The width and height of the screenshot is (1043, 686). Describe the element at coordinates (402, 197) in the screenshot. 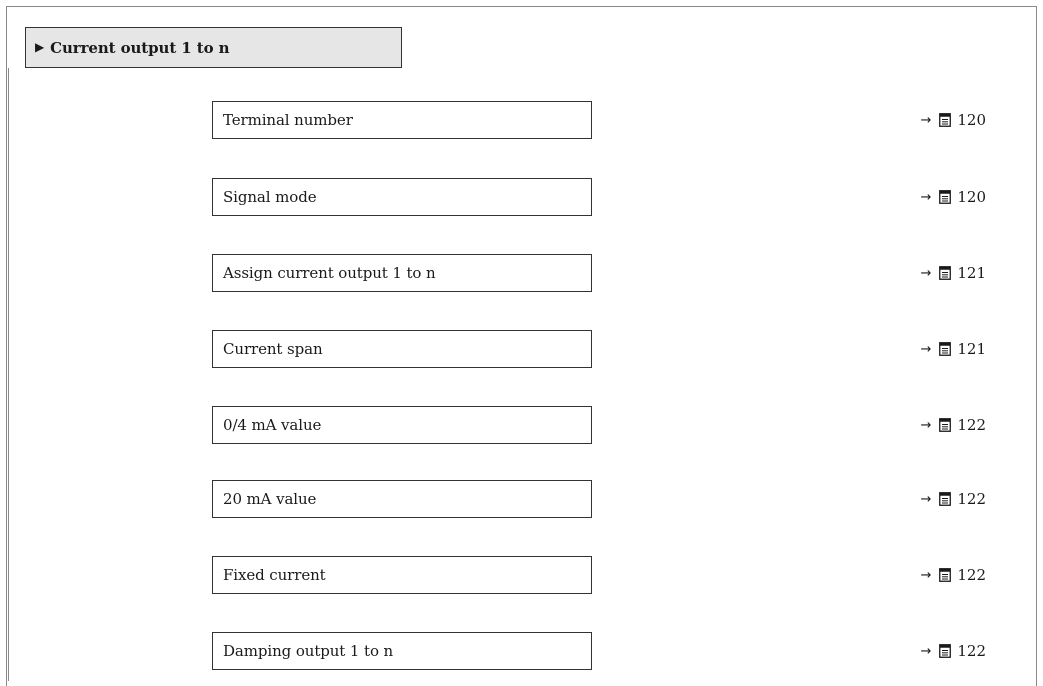

I see `parameter-signal-mode: Signal mode` at that location.